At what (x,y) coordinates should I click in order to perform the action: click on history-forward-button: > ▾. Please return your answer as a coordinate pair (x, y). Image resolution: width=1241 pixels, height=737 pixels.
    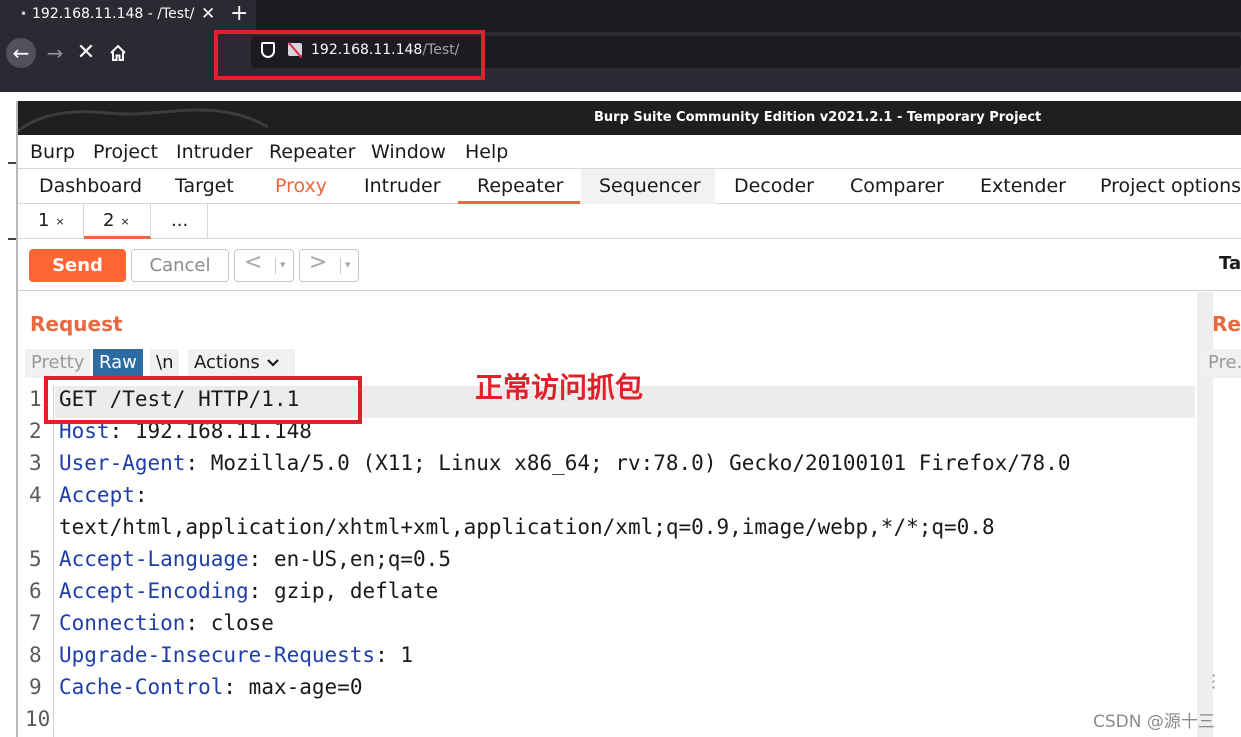
    Looking at the image, I should click on (329, 265).